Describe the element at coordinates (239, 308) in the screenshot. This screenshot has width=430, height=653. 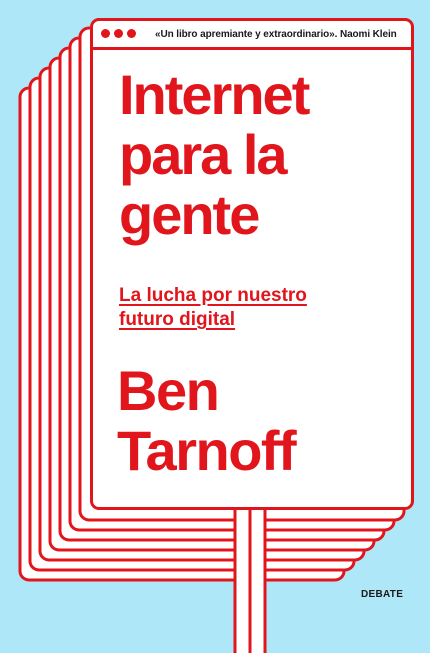
I see `book-subtitle: La lucha por nuestro futuro digital` at that location.